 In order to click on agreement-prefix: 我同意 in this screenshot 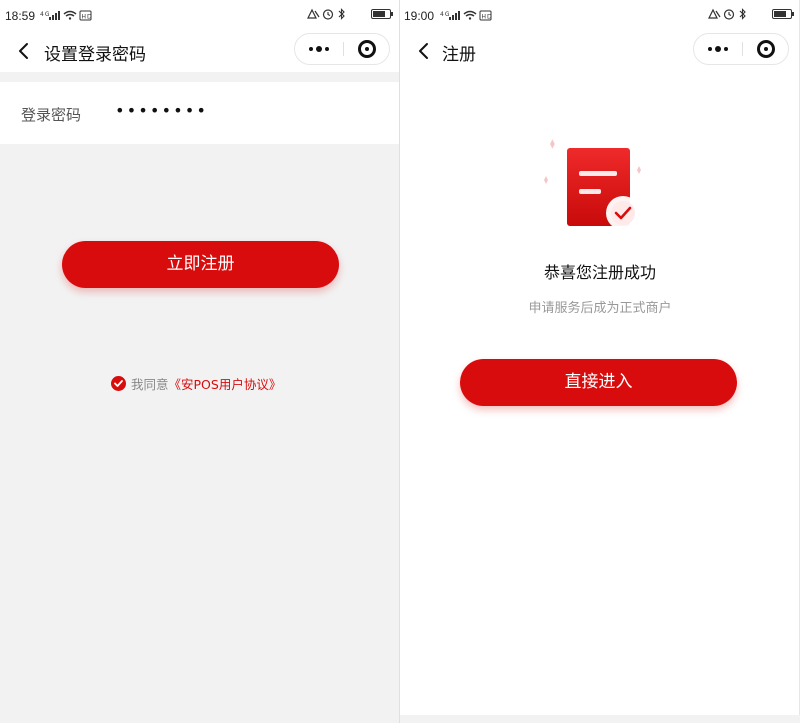, I will do `click(150, 384)`.